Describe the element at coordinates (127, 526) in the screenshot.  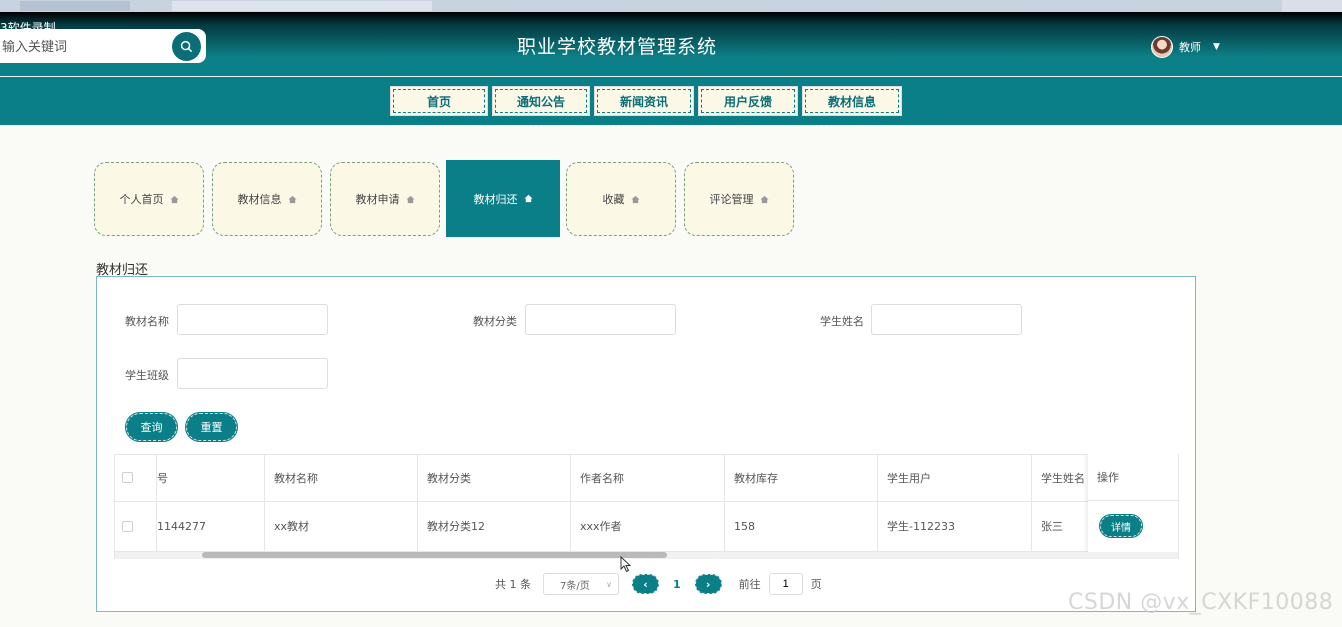
I see `row-checkbox` at that location.